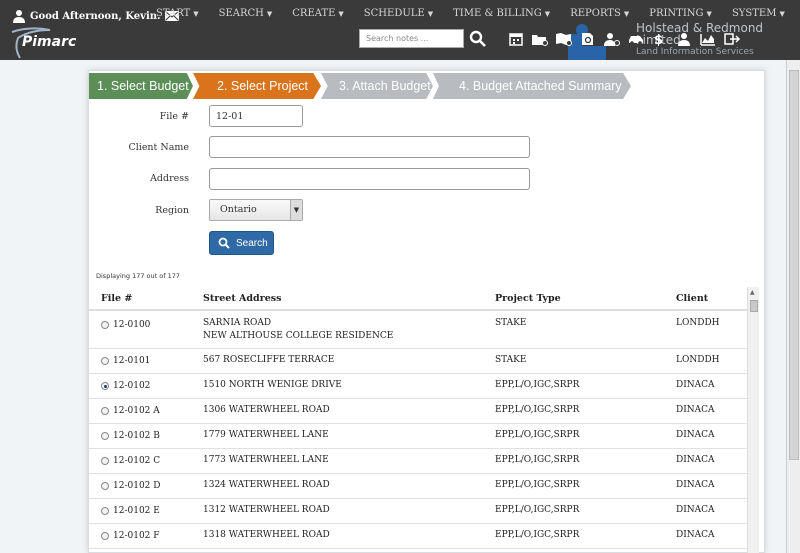  What do you see at coordinates (252, 243) in the screenshot?
I see `search-button-label: Search` at bounding box center [252, 243].